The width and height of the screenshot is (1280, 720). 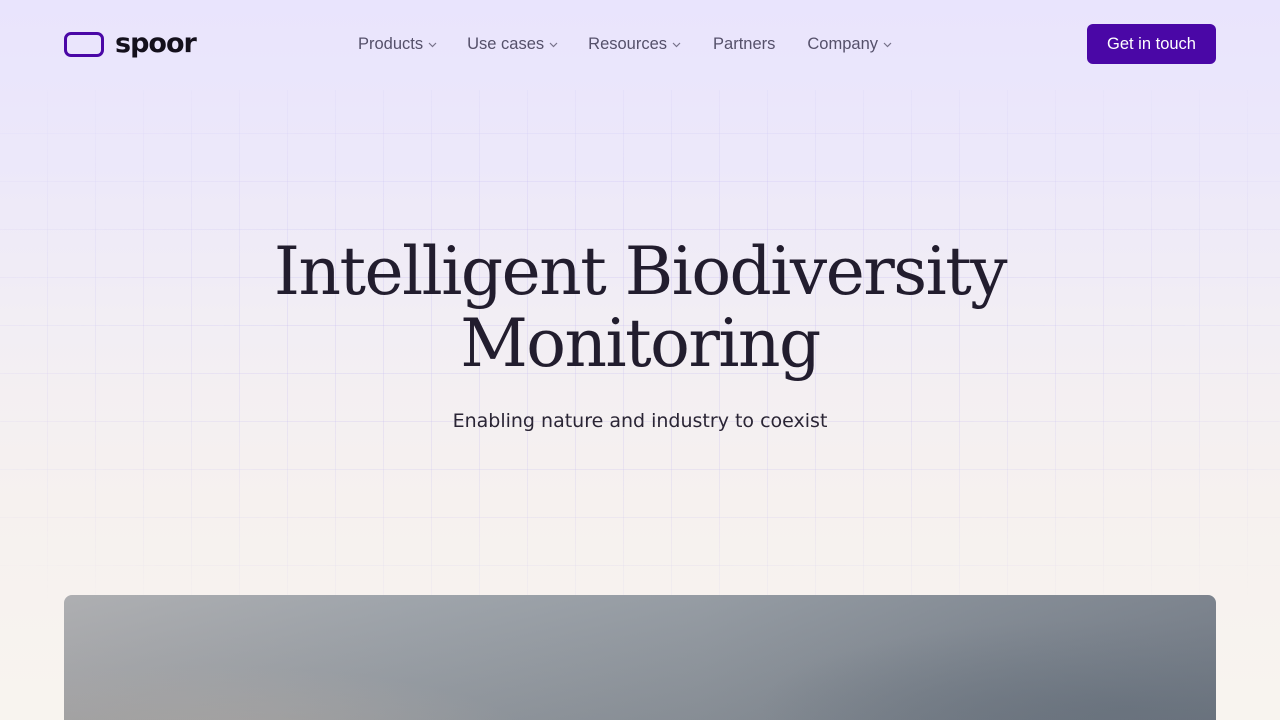 I want to click on nav-item-use-cases: Use cases, so click(x=512, y=44).